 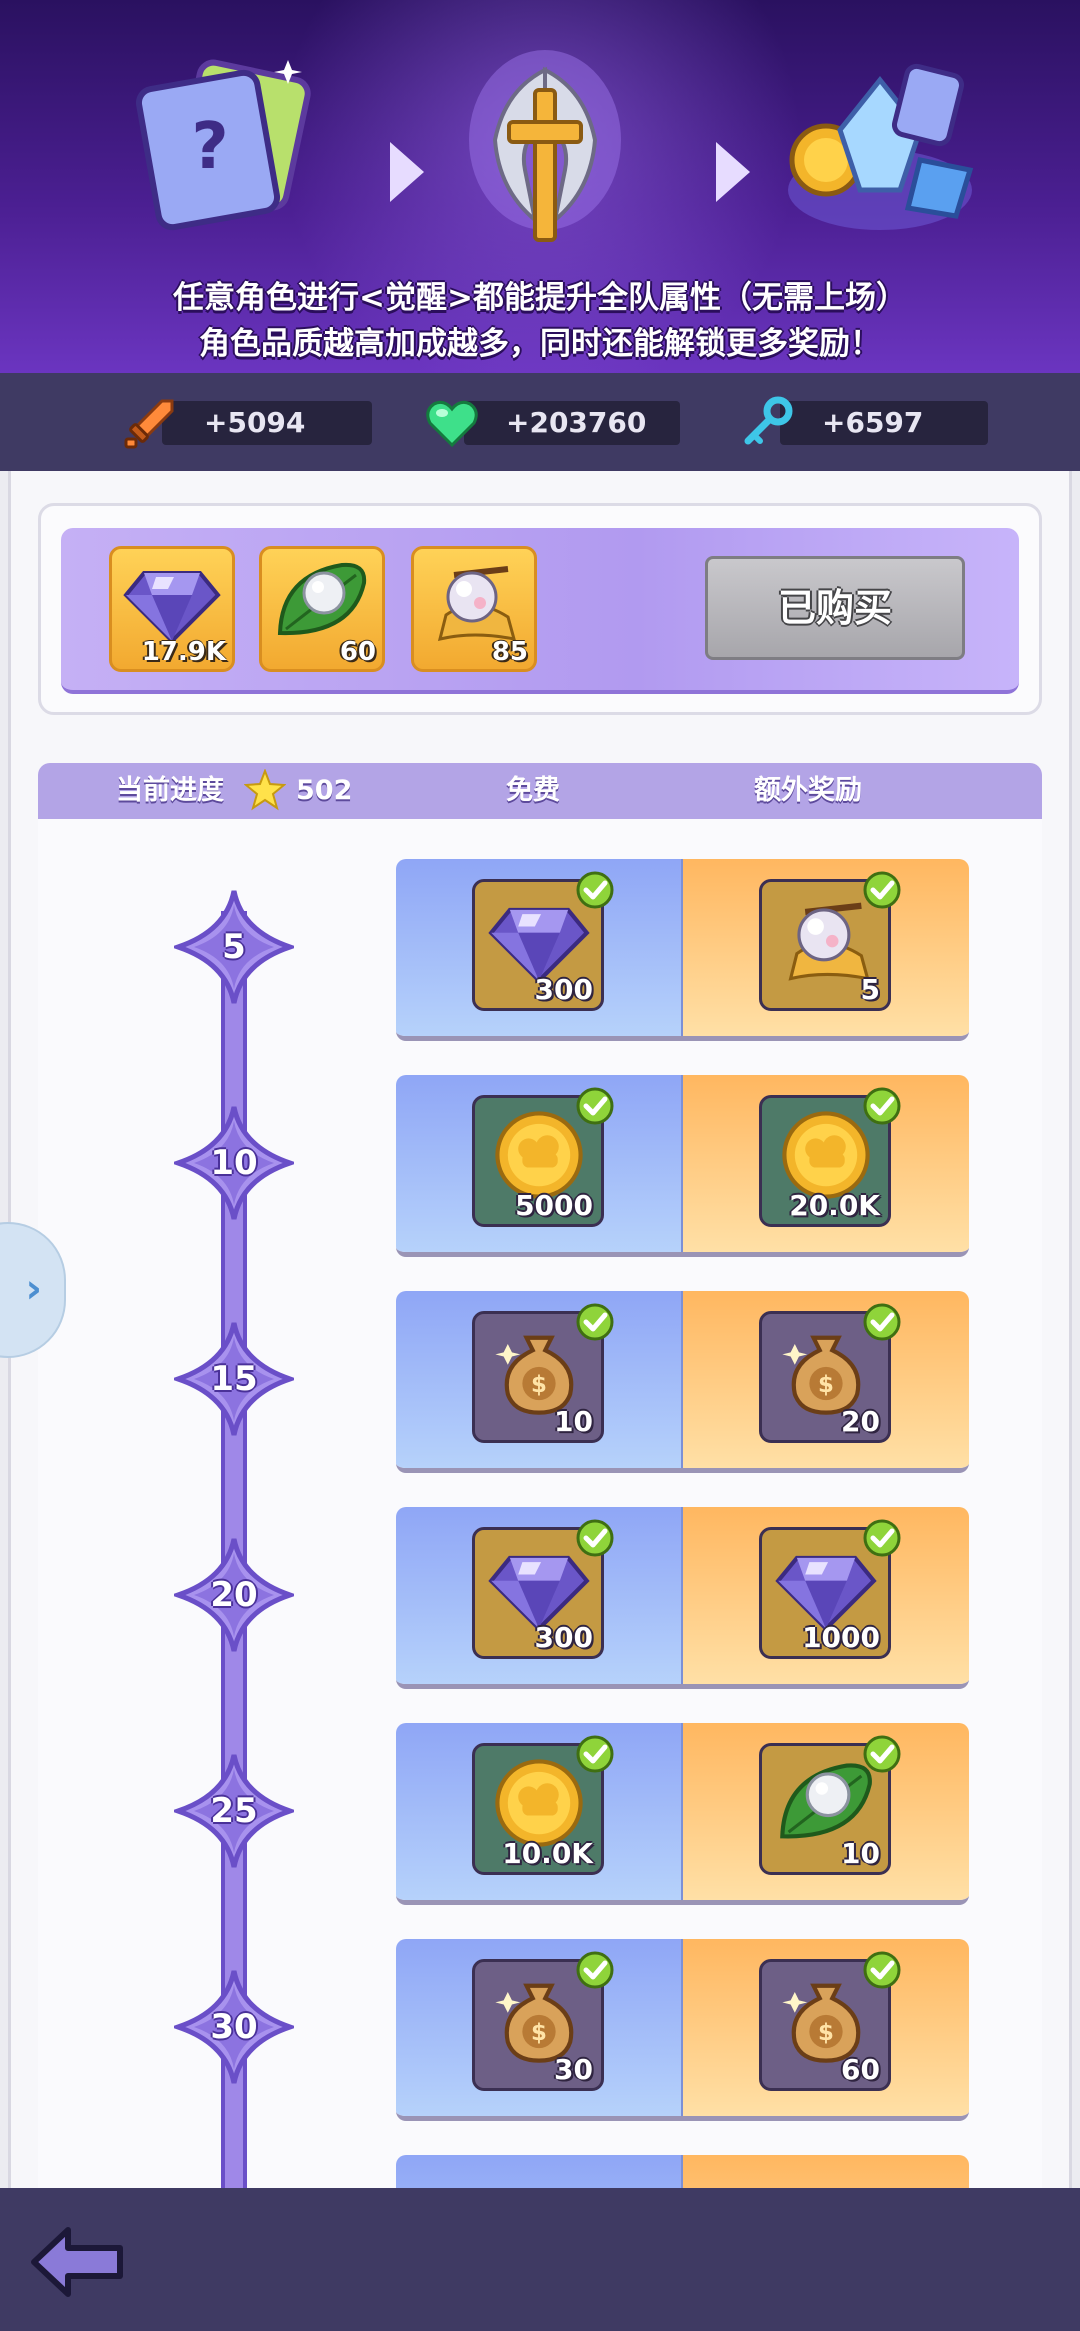 What do you see at coordinates (149, 424) in the screenshot?
I see `sword-icon` at bounding box center [149, 424].